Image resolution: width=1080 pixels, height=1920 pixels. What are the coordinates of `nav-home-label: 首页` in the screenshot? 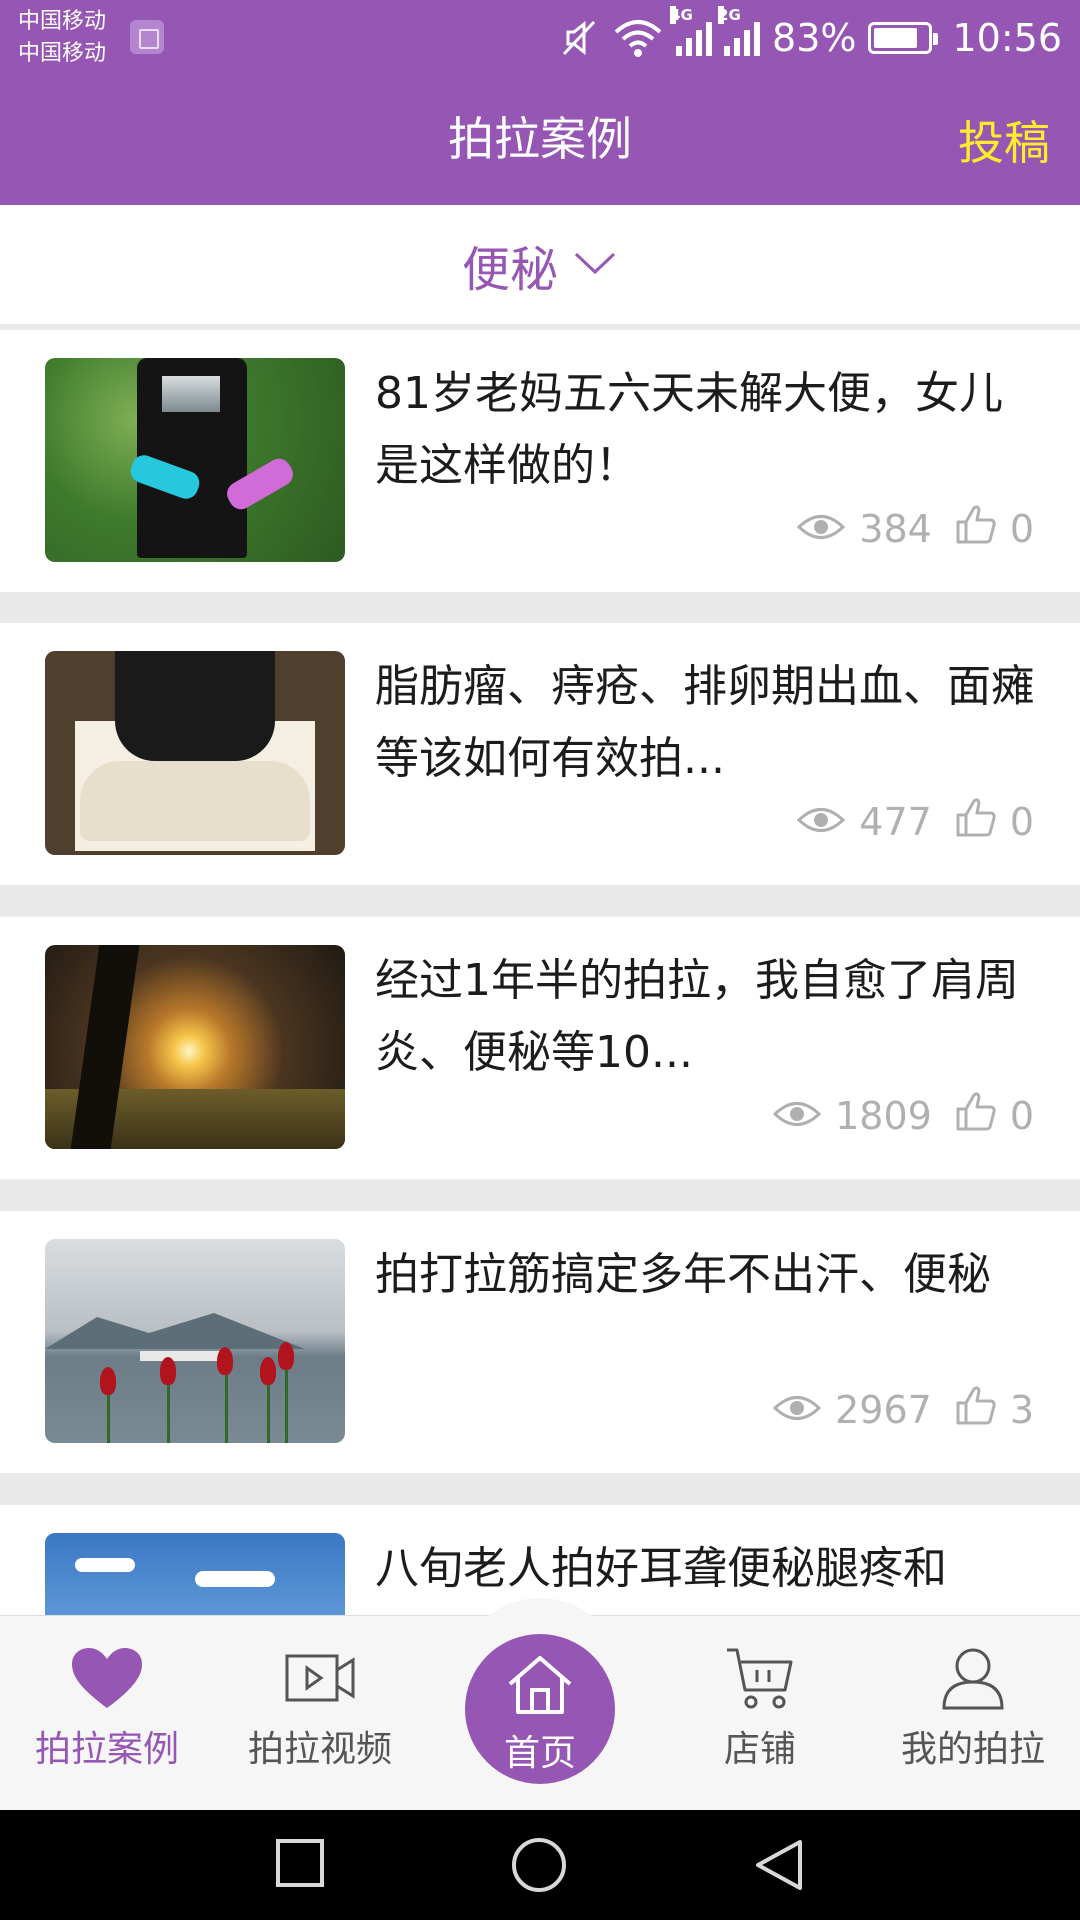 It's located at (539, 1753).